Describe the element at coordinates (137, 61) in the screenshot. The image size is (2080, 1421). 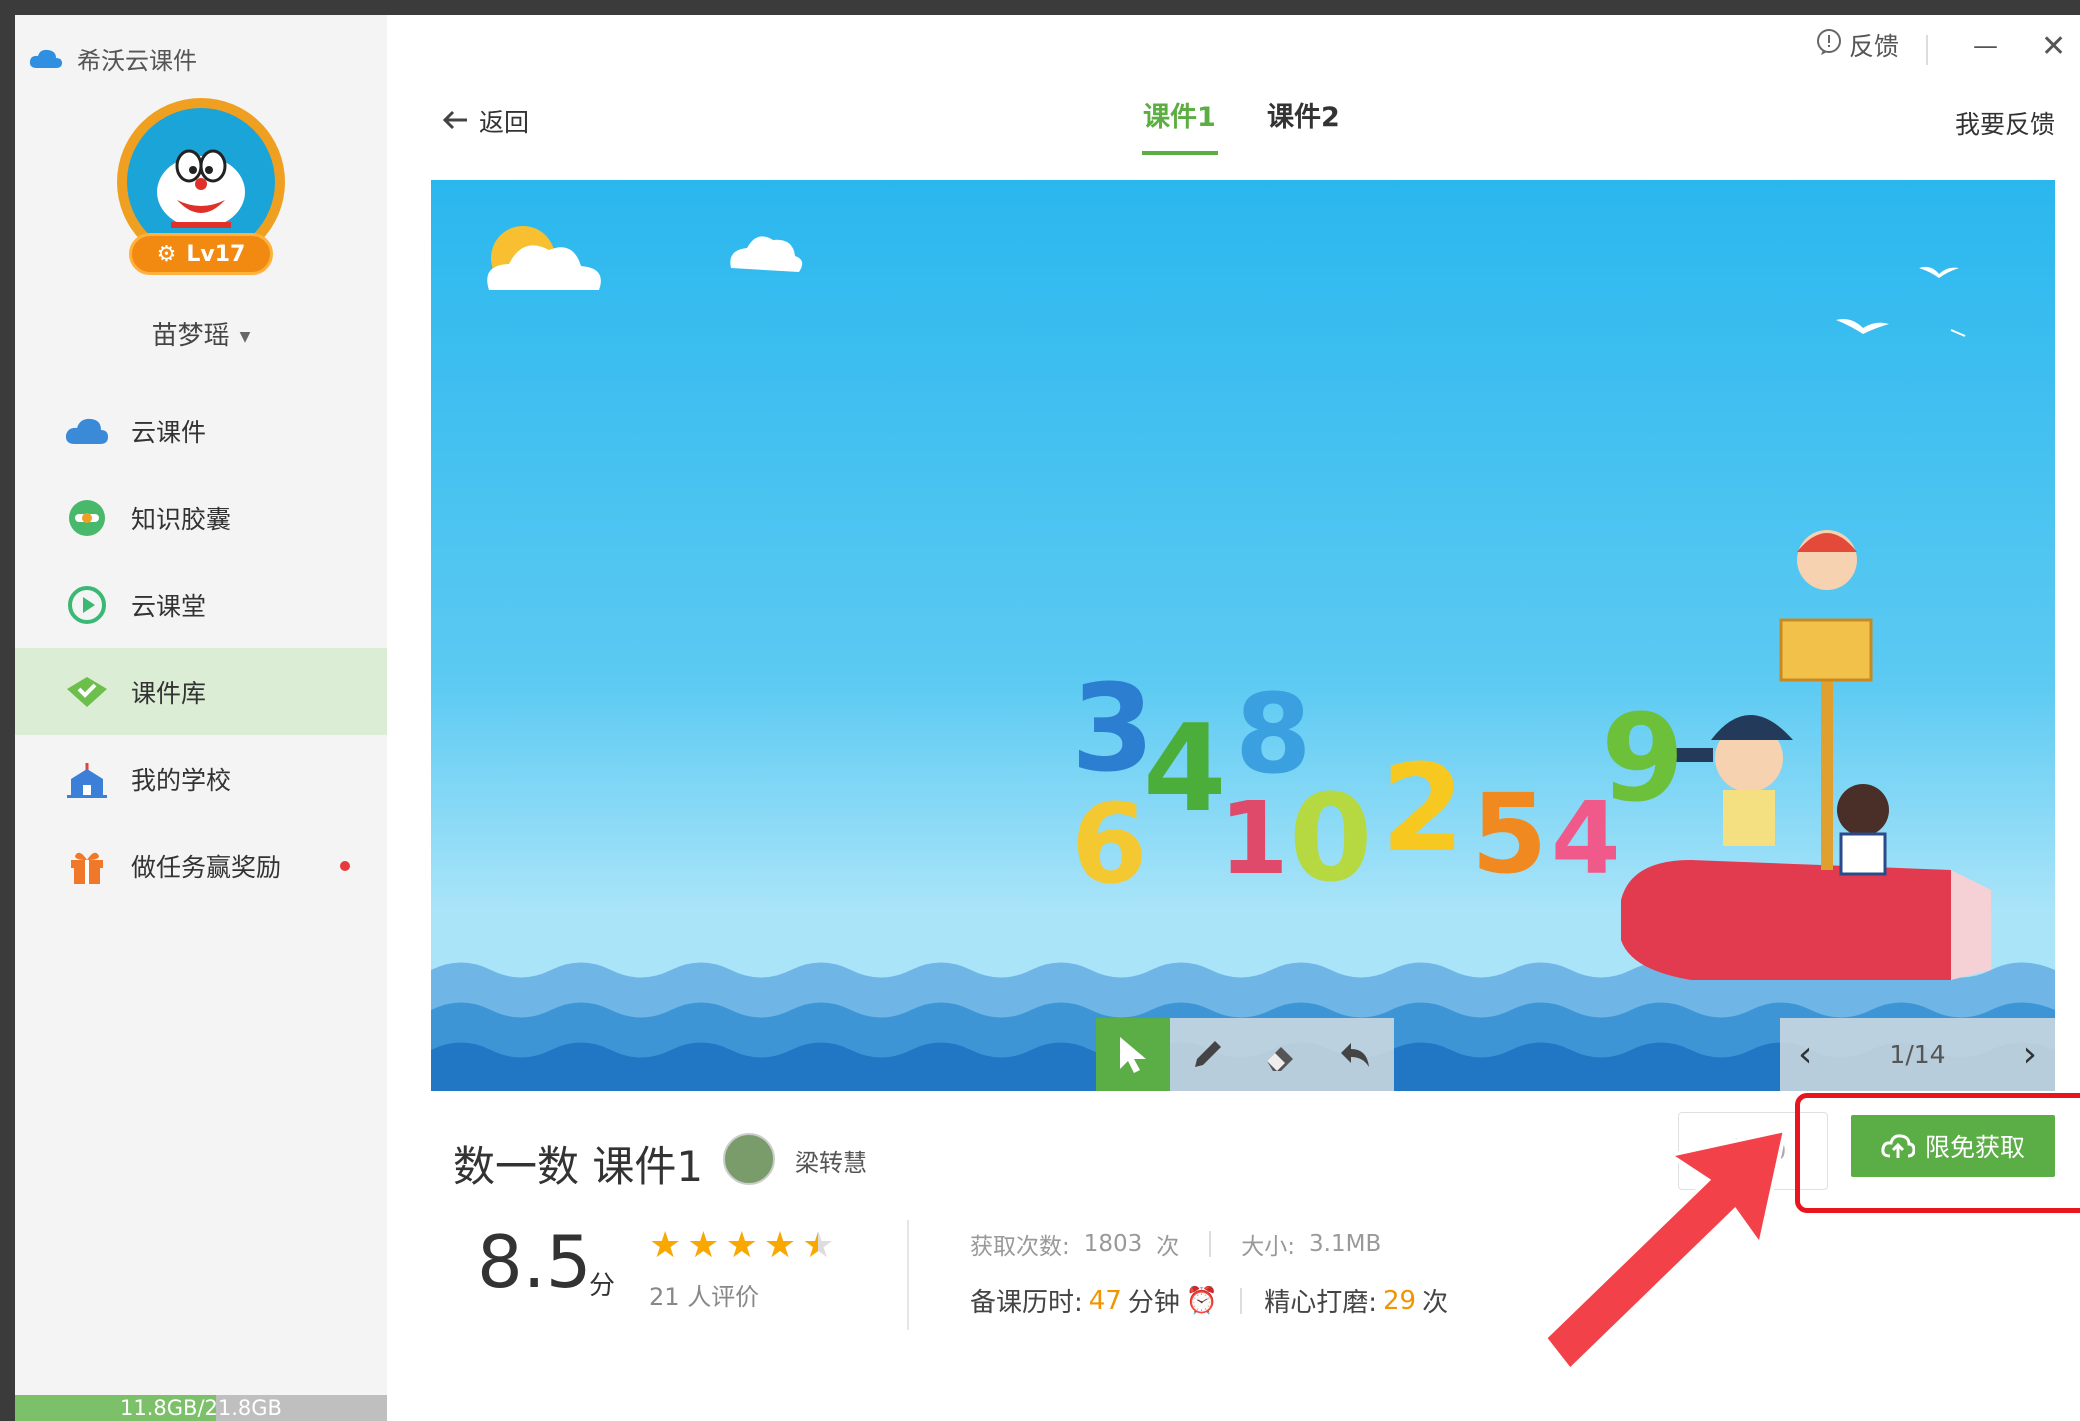
I see `app-title: 希沃云课件` at that location.